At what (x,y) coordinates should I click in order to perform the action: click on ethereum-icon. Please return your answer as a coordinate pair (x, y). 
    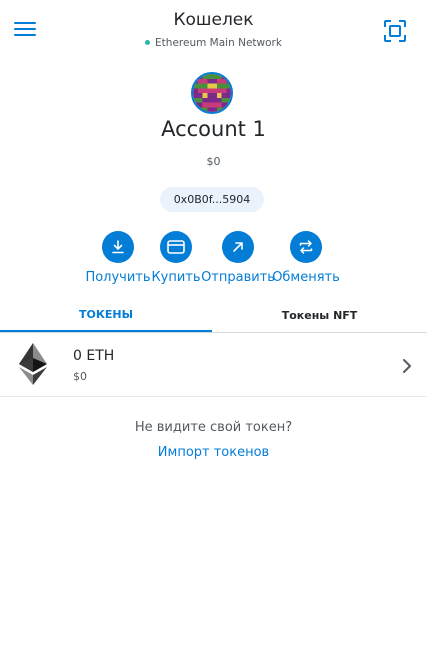
    Looking at the image, I should click on (33, 364).